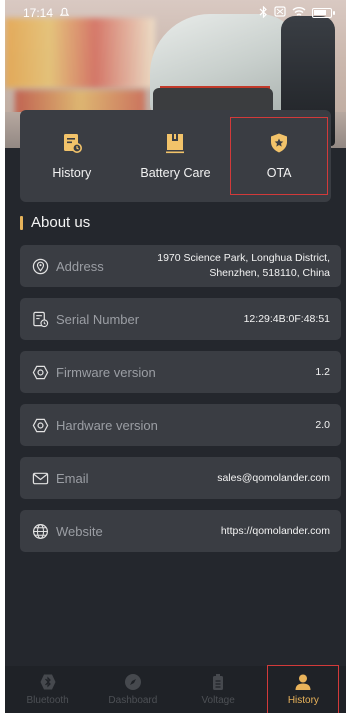 The image size is (351, 713). I want to click on email-row: Email sales@qomolander.com, so click(180, 478).